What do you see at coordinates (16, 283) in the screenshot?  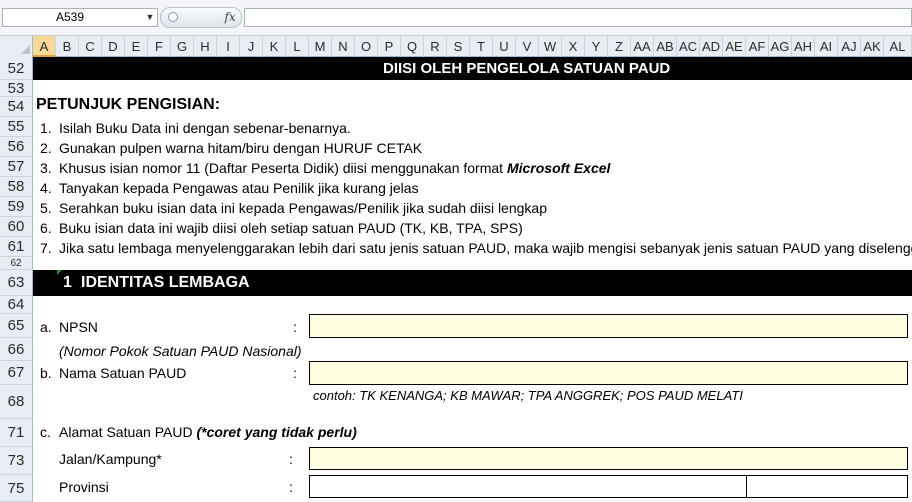 I see `row-header-63: 63` at bounding box center [16, 283].